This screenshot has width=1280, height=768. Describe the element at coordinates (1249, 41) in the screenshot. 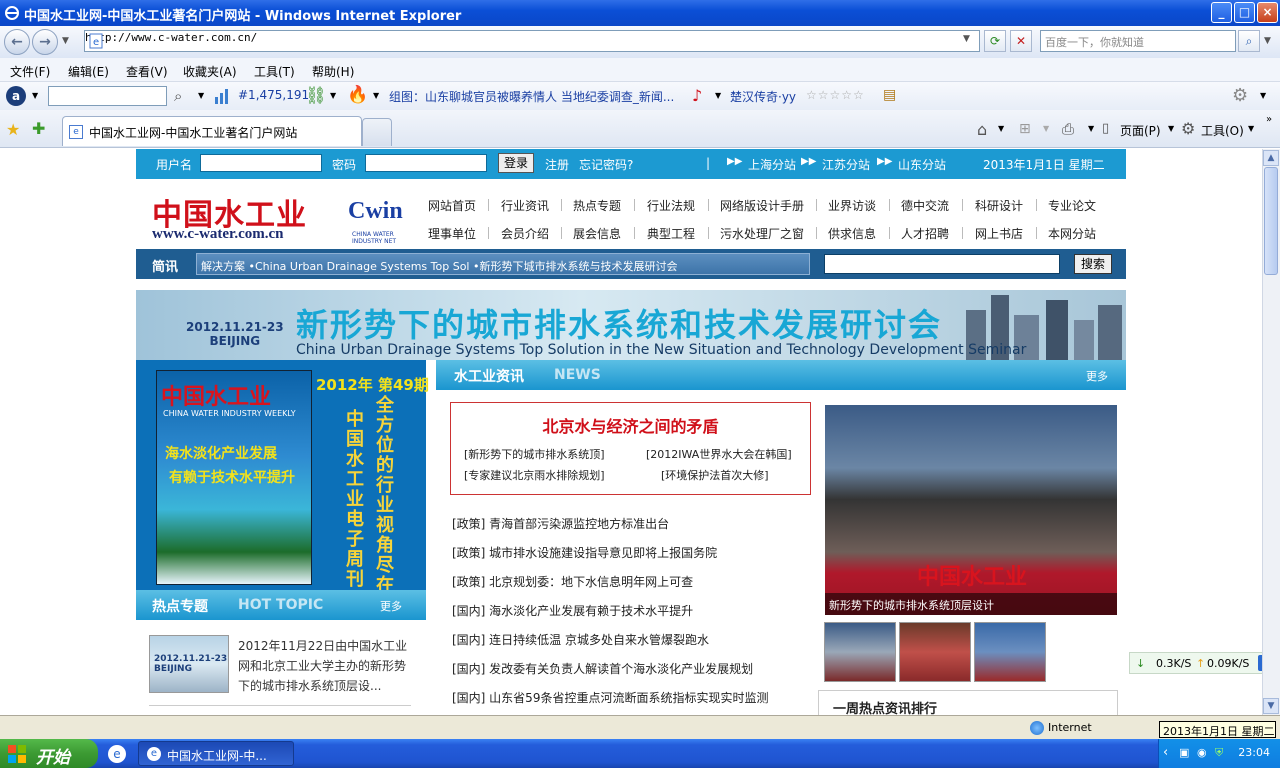

I see `search-icon: ⌕` at that location.